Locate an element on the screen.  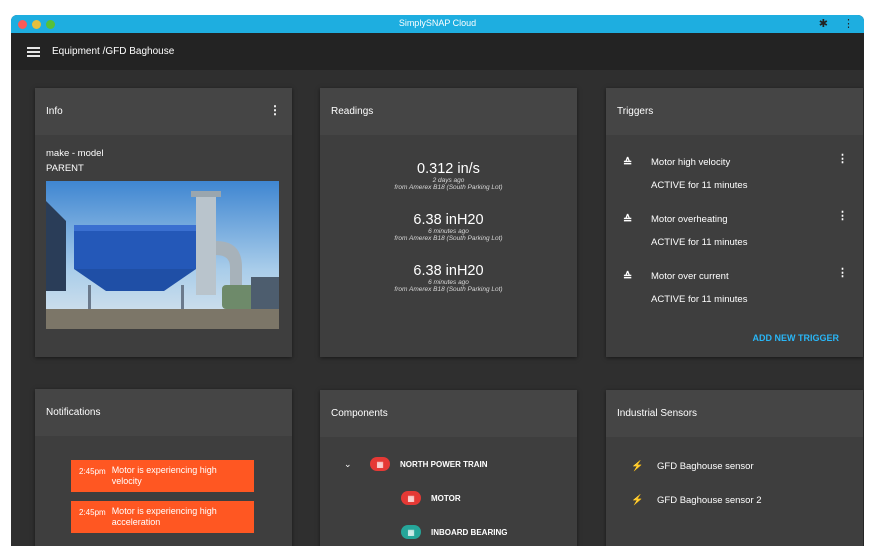
window-title: SimplySNAP Cloud is located at coordinates (437, 23).